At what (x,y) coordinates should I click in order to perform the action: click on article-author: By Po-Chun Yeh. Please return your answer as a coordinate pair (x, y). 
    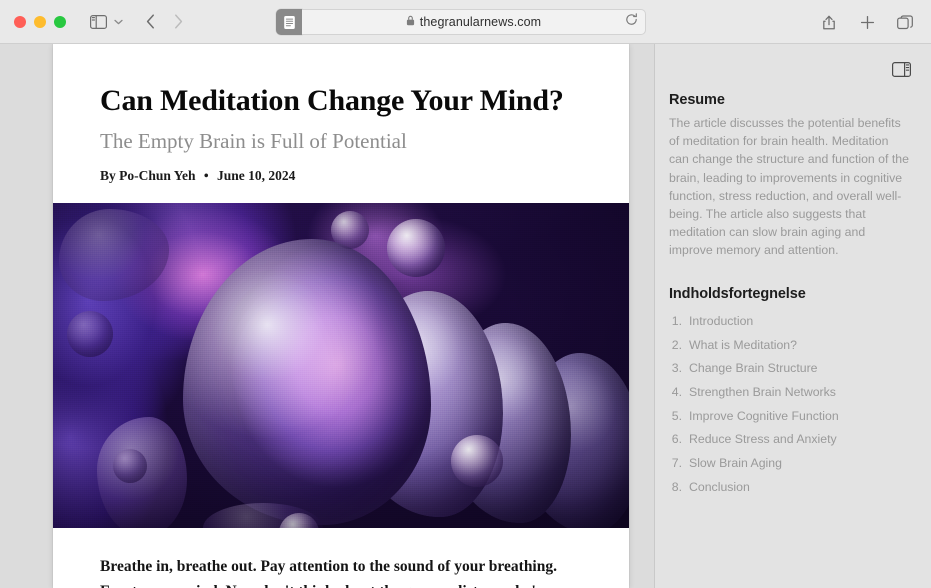
    Looking at the image, I should click on (148, 175).